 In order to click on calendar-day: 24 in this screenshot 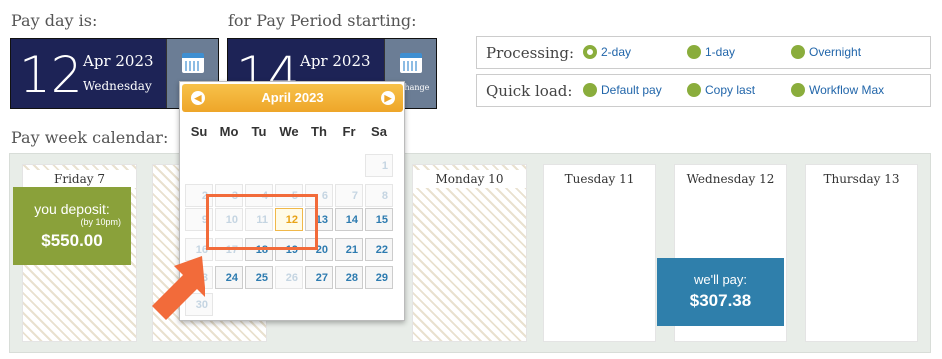, I will do `click(229, 277)`.